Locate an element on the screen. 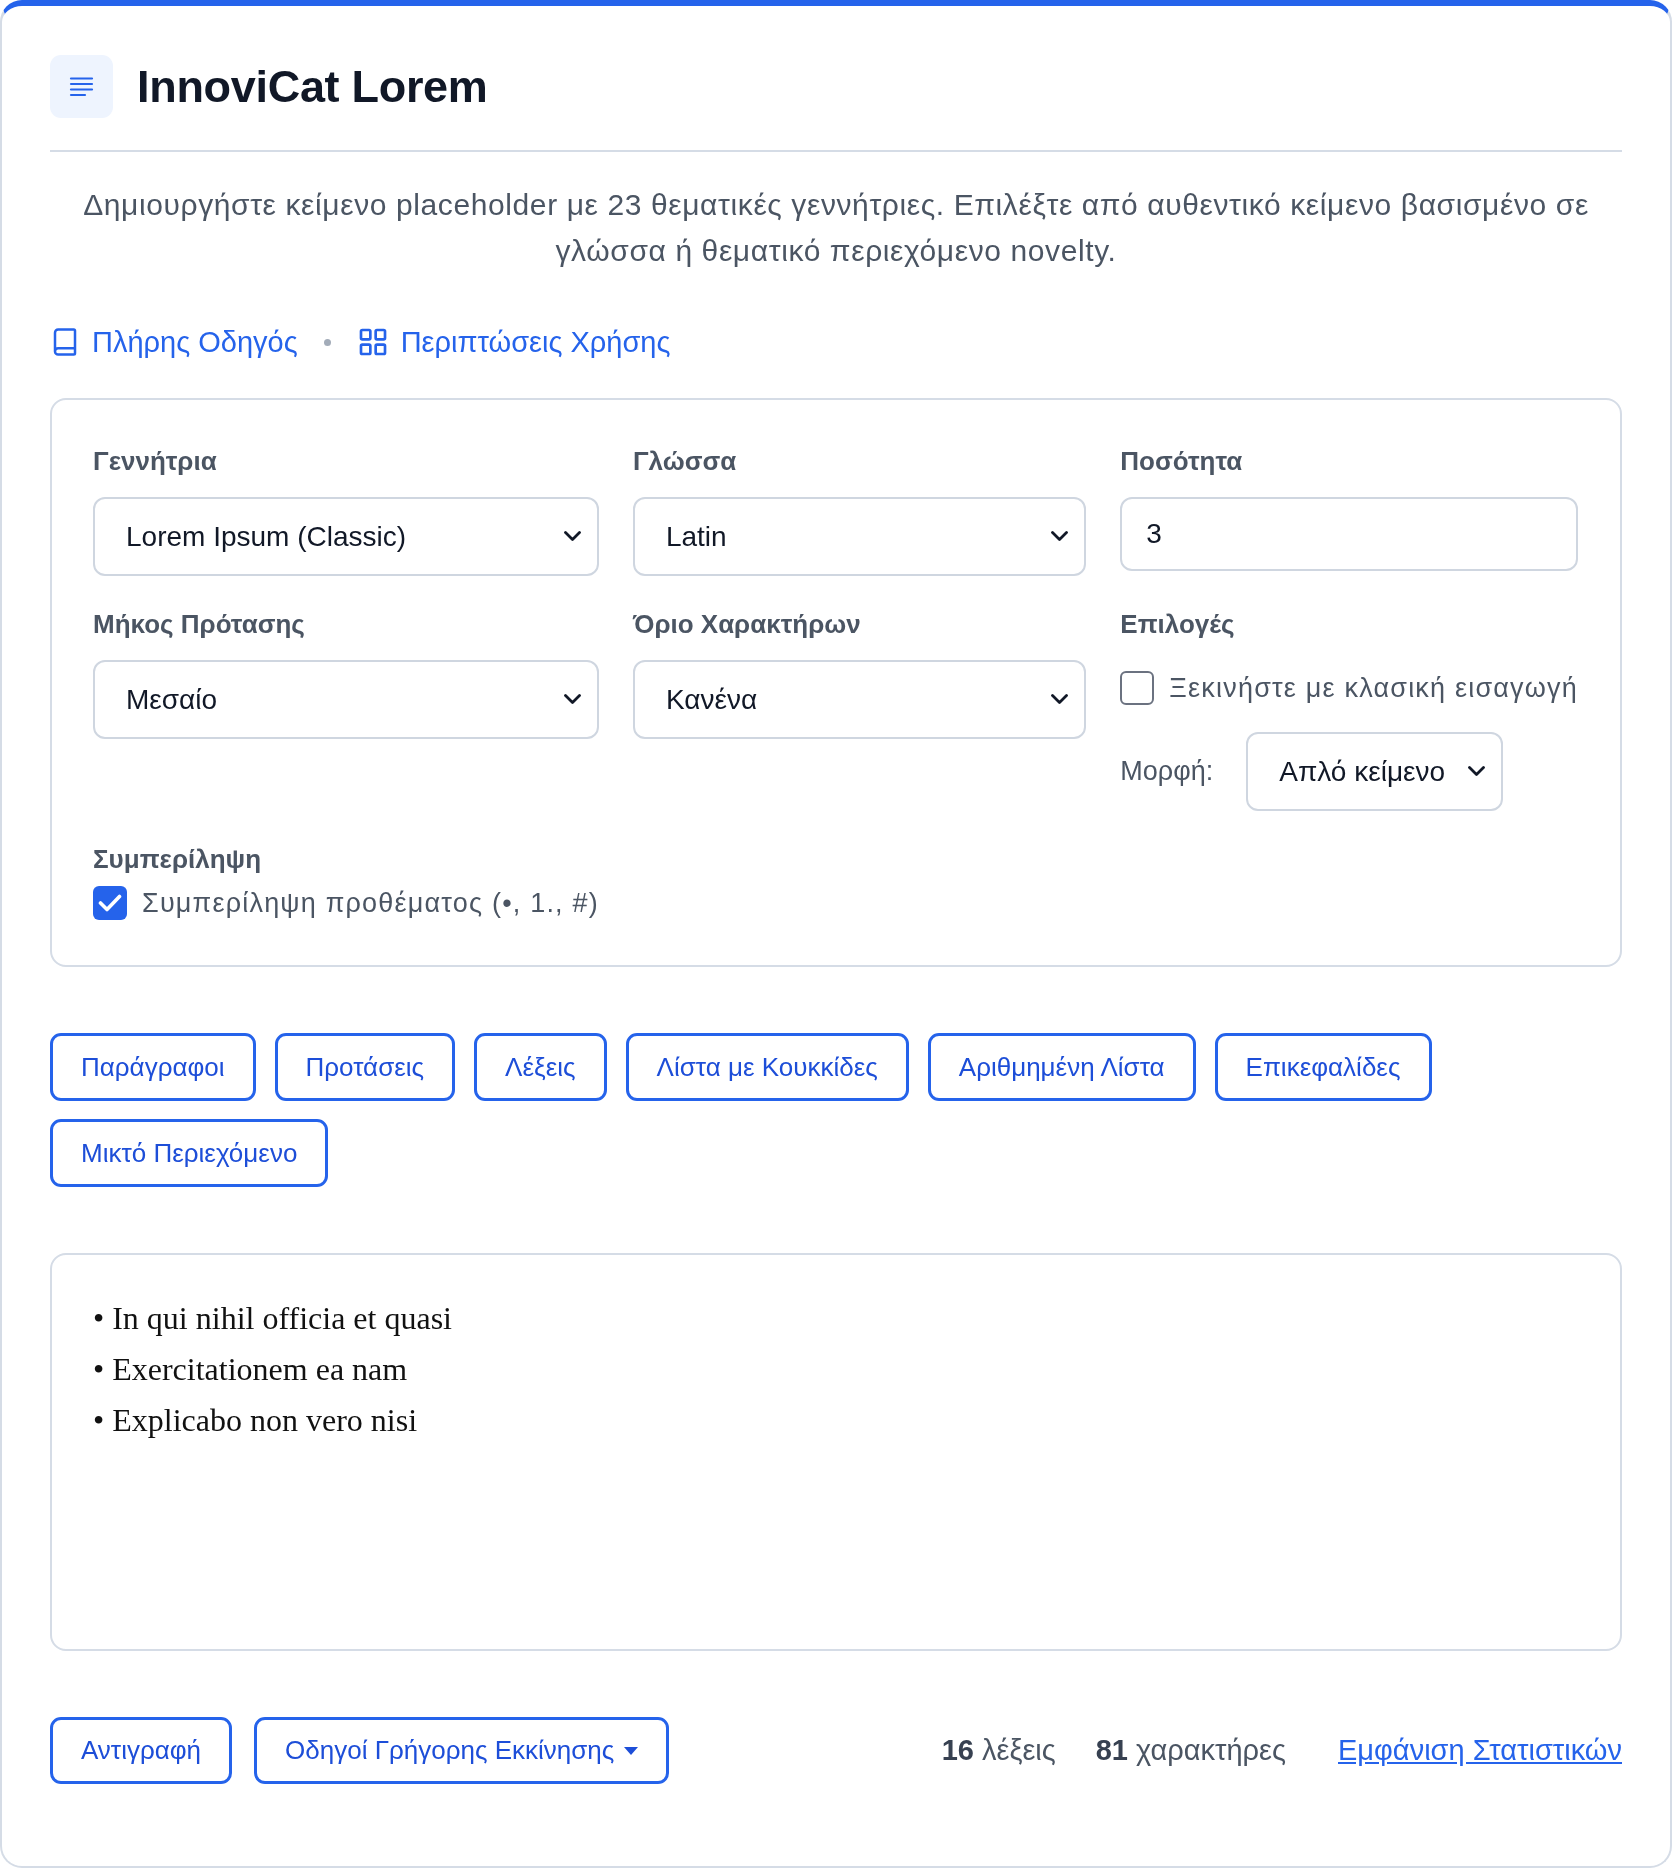  output-line: • Explicabo non vero nisi is located at coordinates (255, 1420).